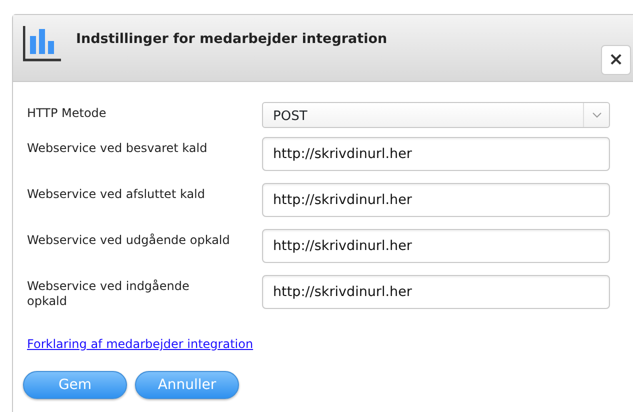 This screenshot has height=412, width=633. I want to click on field-label: Webservice ved afsluttet kald, so click(116, 194).